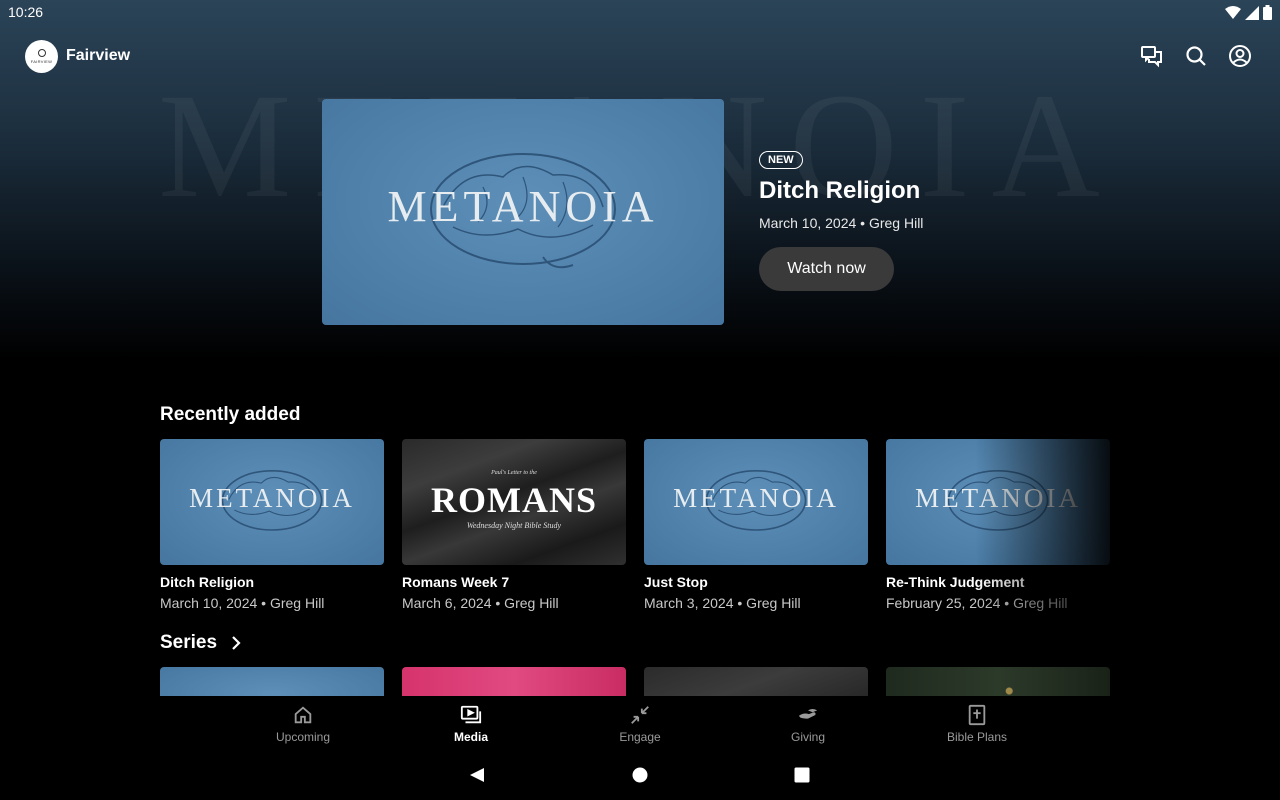 The height and width of the screenshot is (800, 1280). Describe the element at coordinates (635, 681) in the screenshot. I see `series-list` at that location.